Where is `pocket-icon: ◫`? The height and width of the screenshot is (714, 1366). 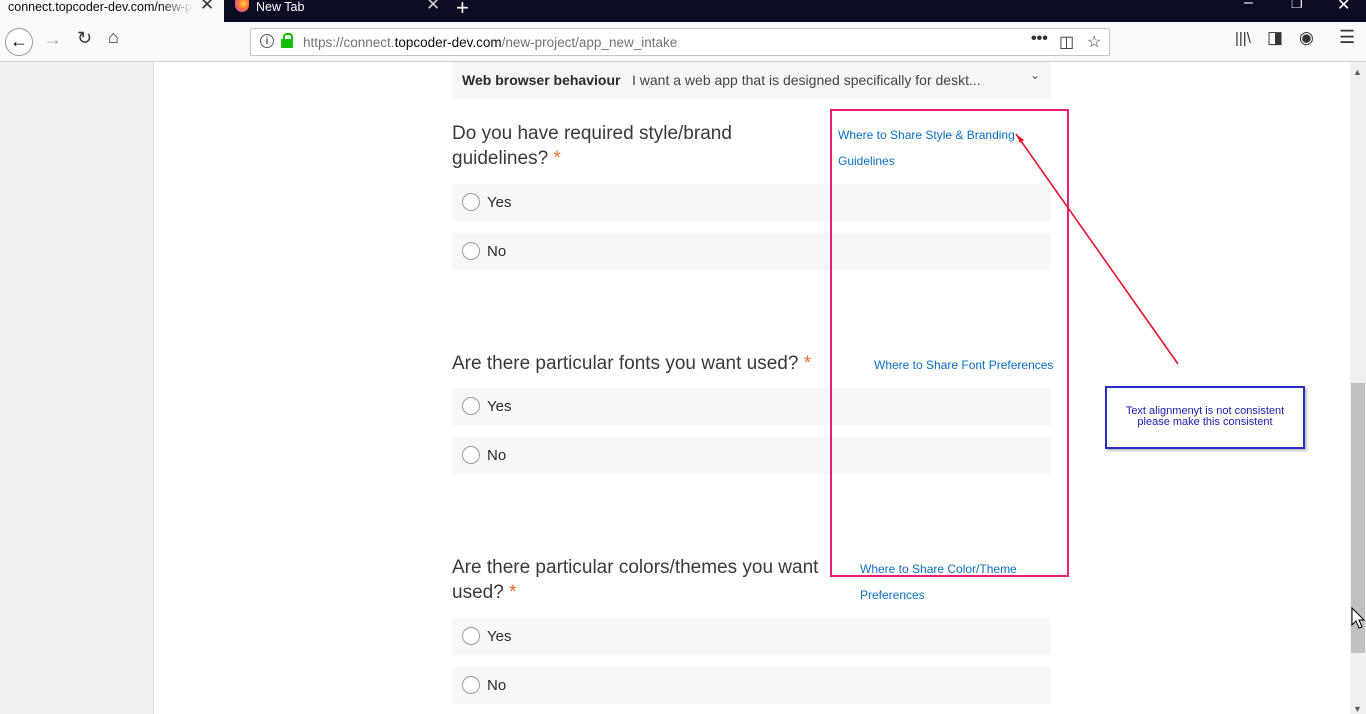 pocket-icon: ◫ is located at coordinates (1066, 42).